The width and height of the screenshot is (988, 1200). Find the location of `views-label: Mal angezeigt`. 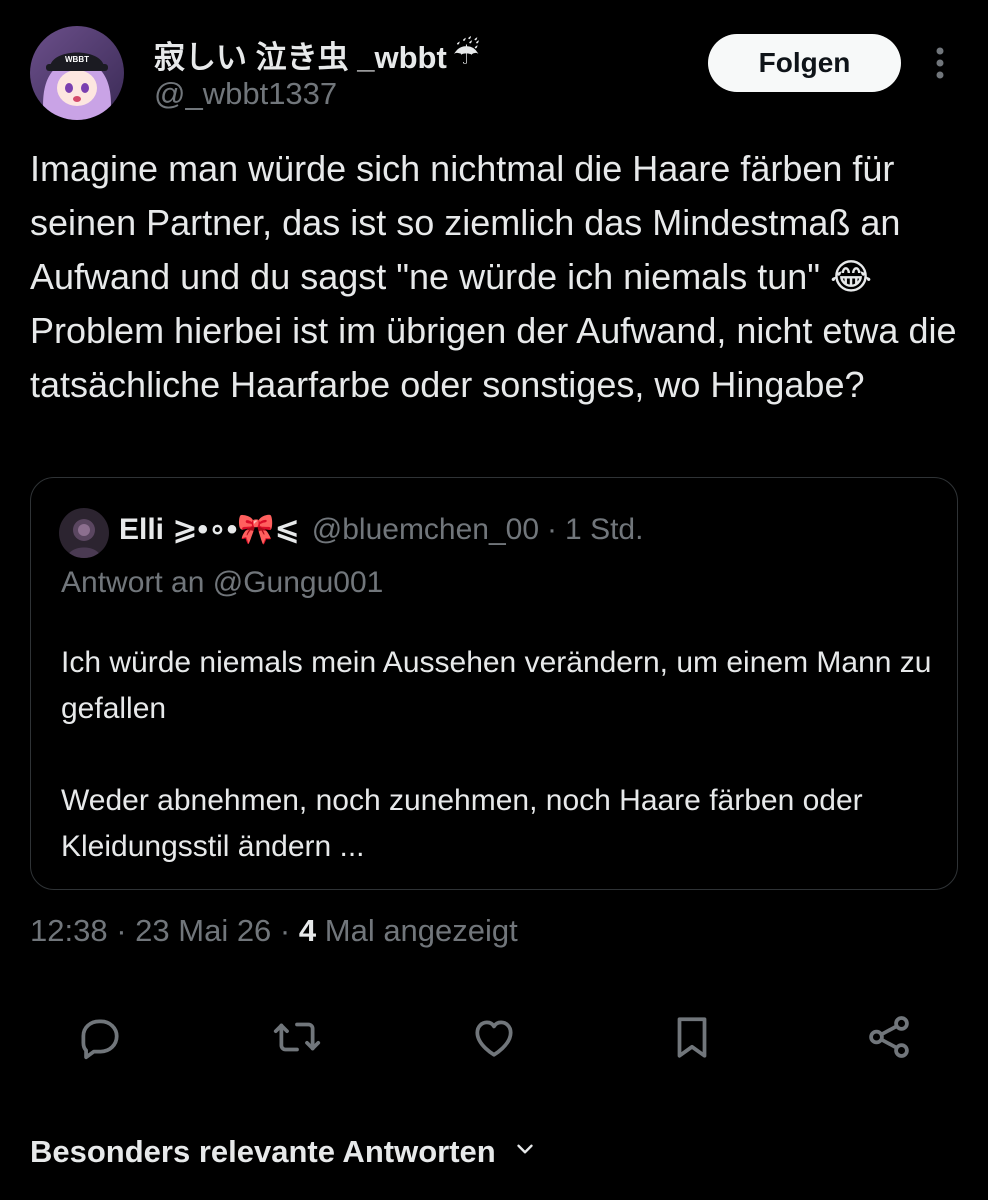

views-label: Mal angezeigt is located at coordinates (421, 930).